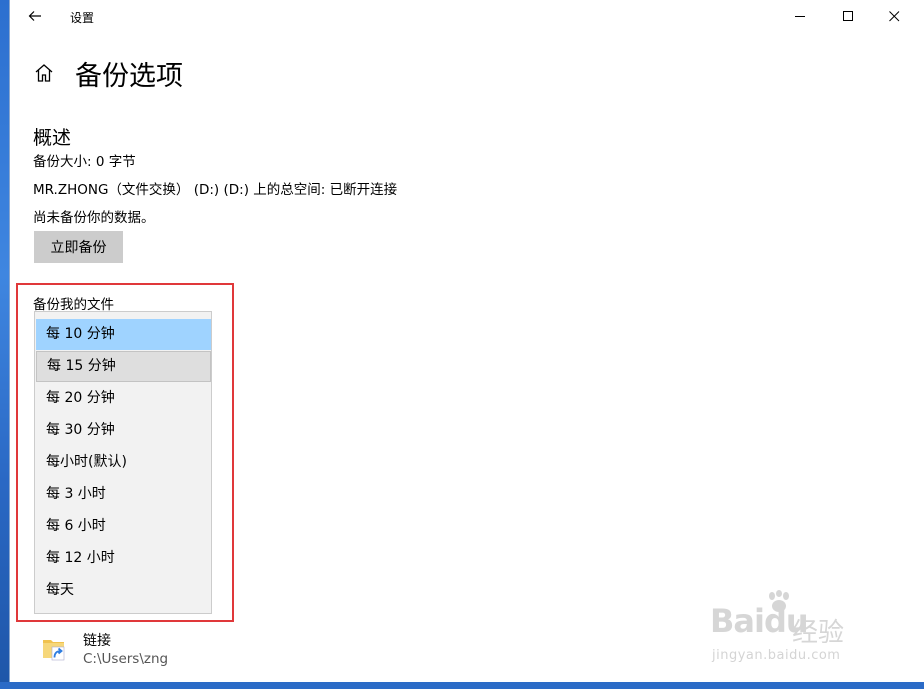 This screenshot has height=689, width=924. What do you see at coordinates (462, 685) in the screenshot?
I see `desktop-taskbar-edge` at bounding box center [462, 685].